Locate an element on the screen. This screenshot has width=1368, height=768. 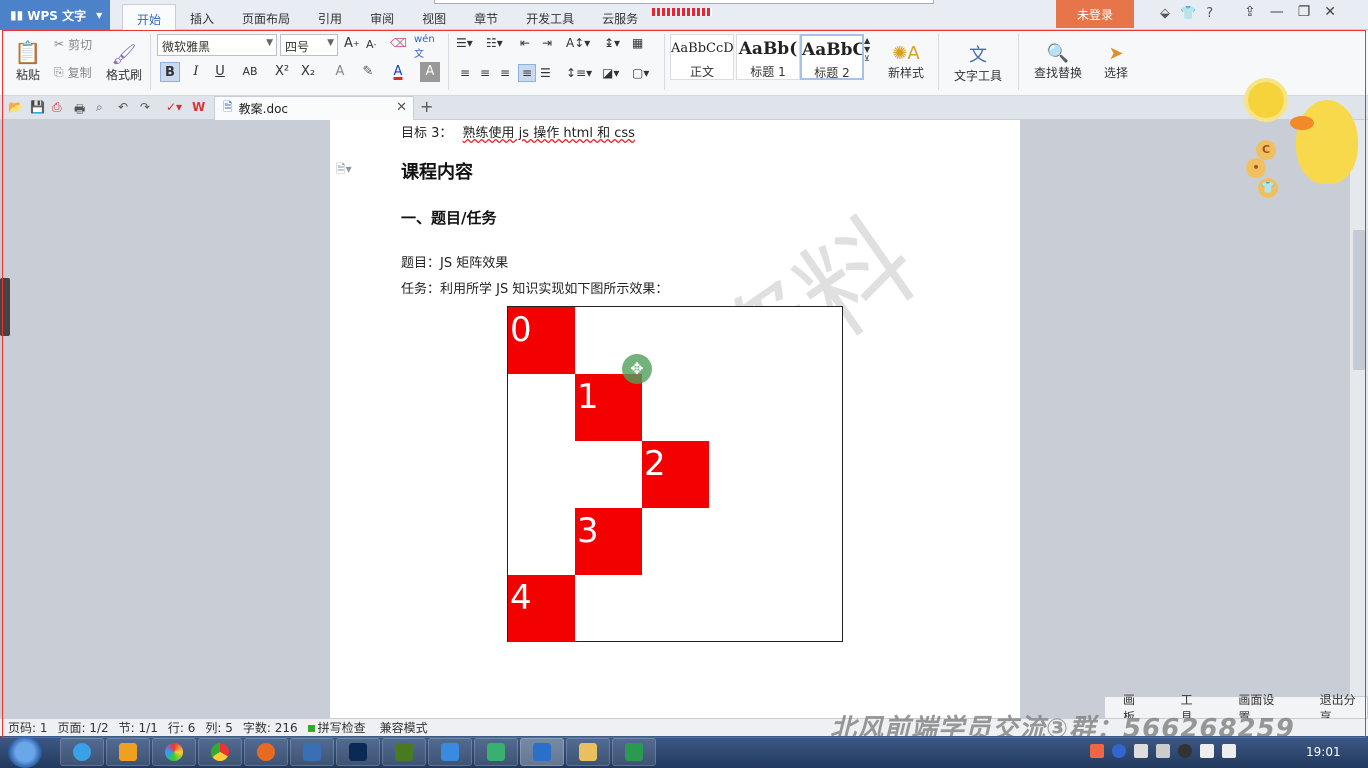
select-button: ➤ 选择 is located at coordinates (1116, 62).